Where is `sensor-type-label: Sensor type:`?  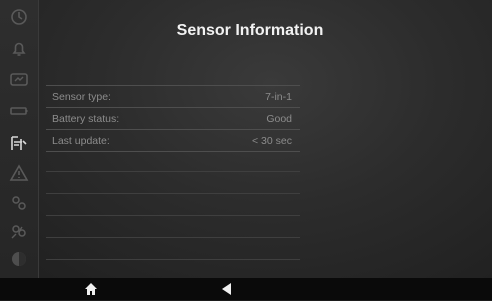 sensor-type-label: Sensor type: is located at coordinates (81, 97).